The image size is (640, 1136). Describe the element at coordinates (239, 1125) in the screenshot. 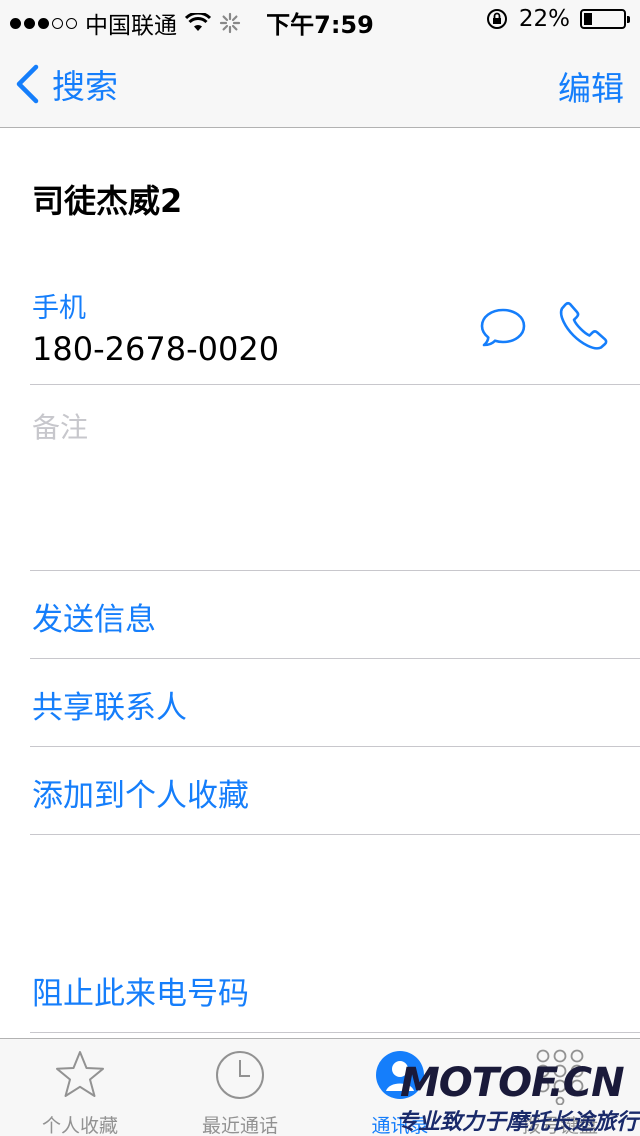

I see `tab-recents-label: 最近通话` at that location.